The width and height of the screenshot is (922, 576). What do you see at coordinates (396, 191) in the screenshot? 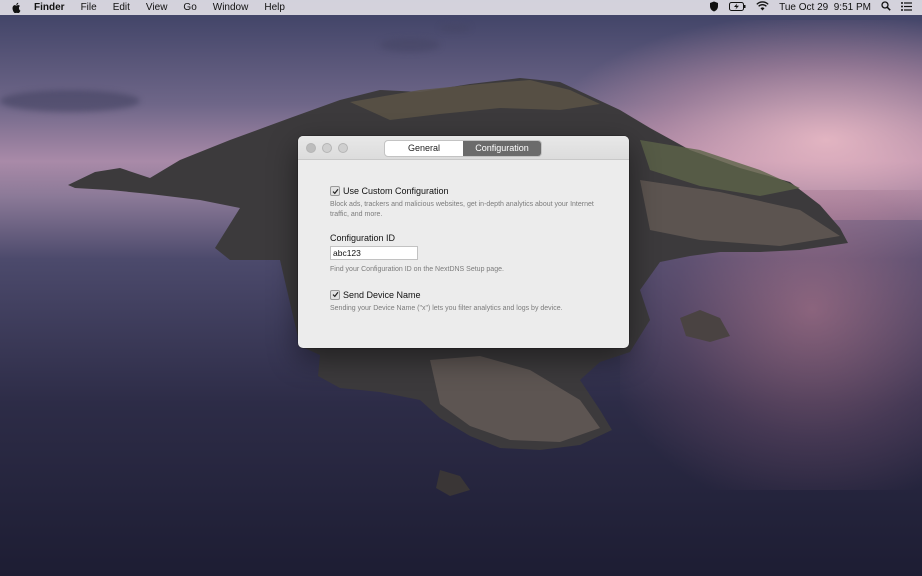
I see `use-custom-config-label: Use Custom Configuration` at bounding box center [396, 191].